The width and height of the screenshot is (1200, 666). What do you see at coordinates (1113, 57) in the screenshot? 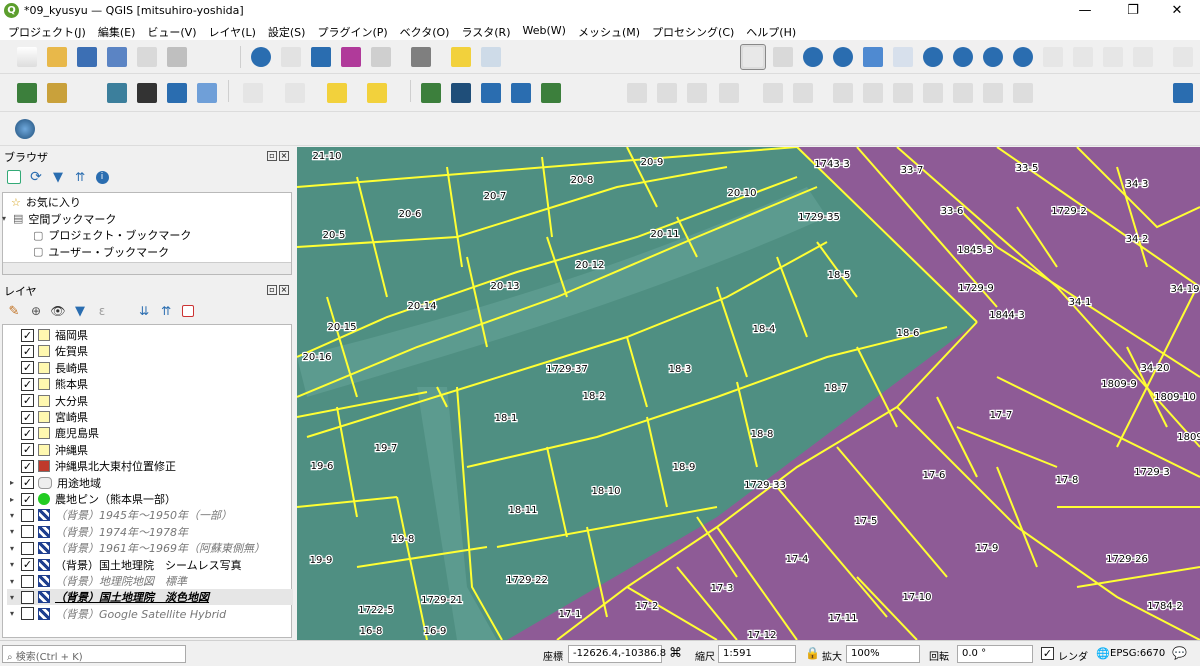
I see `new-bookmark-icon` at bounding box center [1113, 57].